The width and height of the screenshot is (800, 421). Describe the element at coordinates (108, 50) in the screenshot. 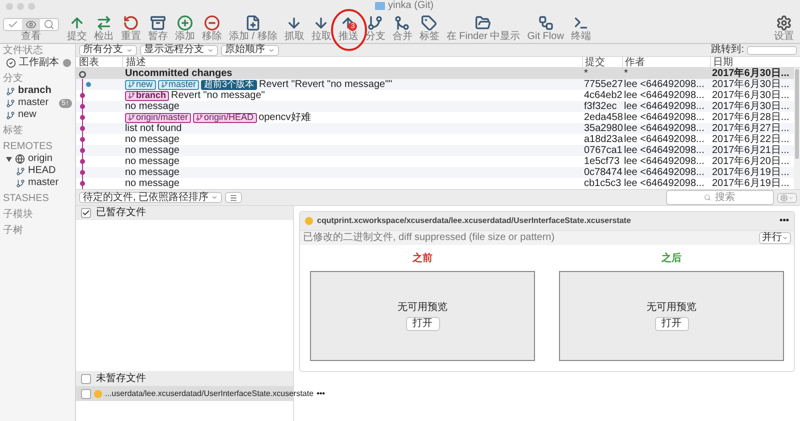

I see `filter-dropdown: 所有分支` at that location.